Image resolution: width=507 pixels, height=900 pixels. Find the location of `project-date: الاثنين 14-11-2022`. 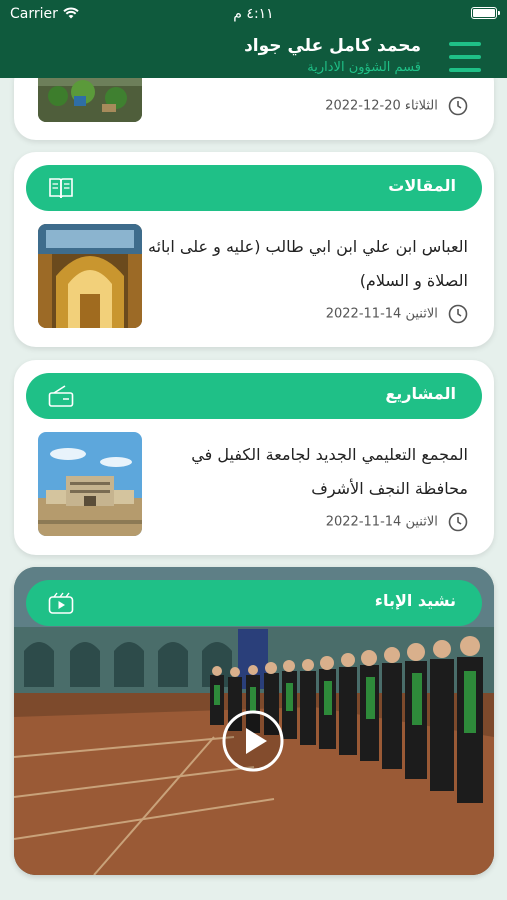

project-date: الاثنين 14-11-2022 is located at coordinates (397, 523).